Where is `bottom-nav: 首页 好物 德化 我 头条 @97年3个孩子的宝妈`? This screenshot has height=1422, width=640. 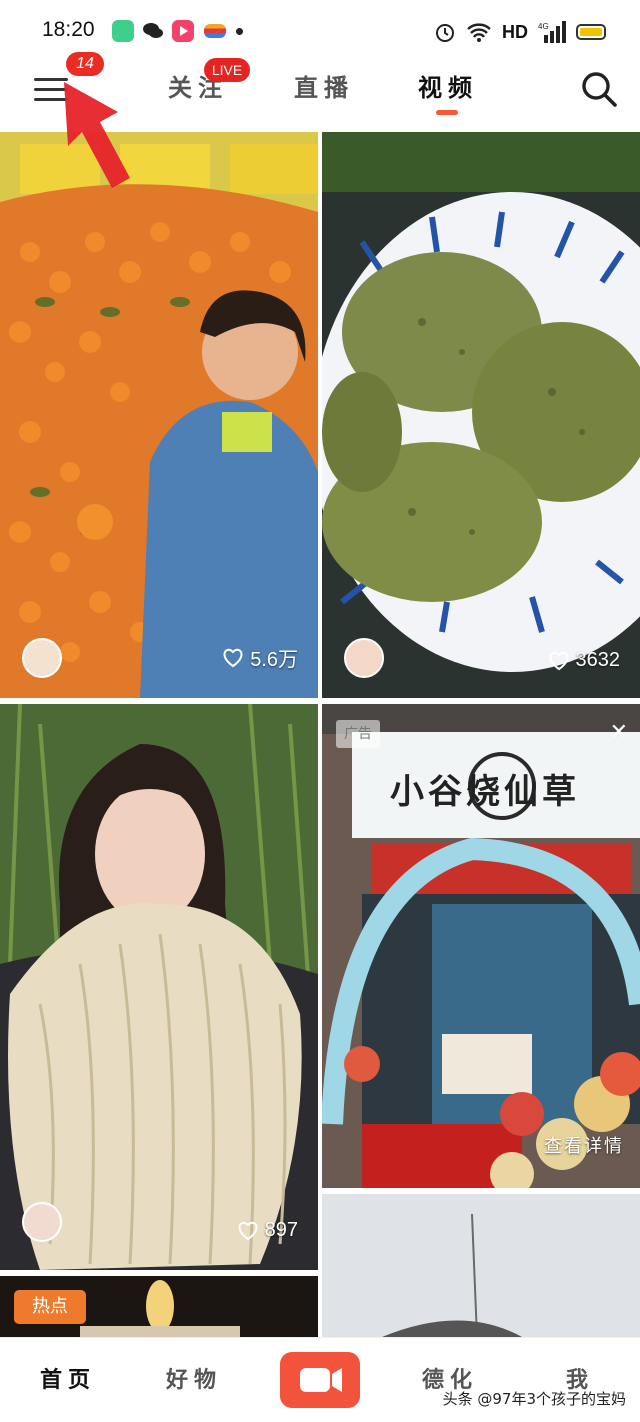
bottom-nav: 首页 好物 德化 我 头条 @97年3个孩子的宝妈 is located at coordinates (320, 1379).